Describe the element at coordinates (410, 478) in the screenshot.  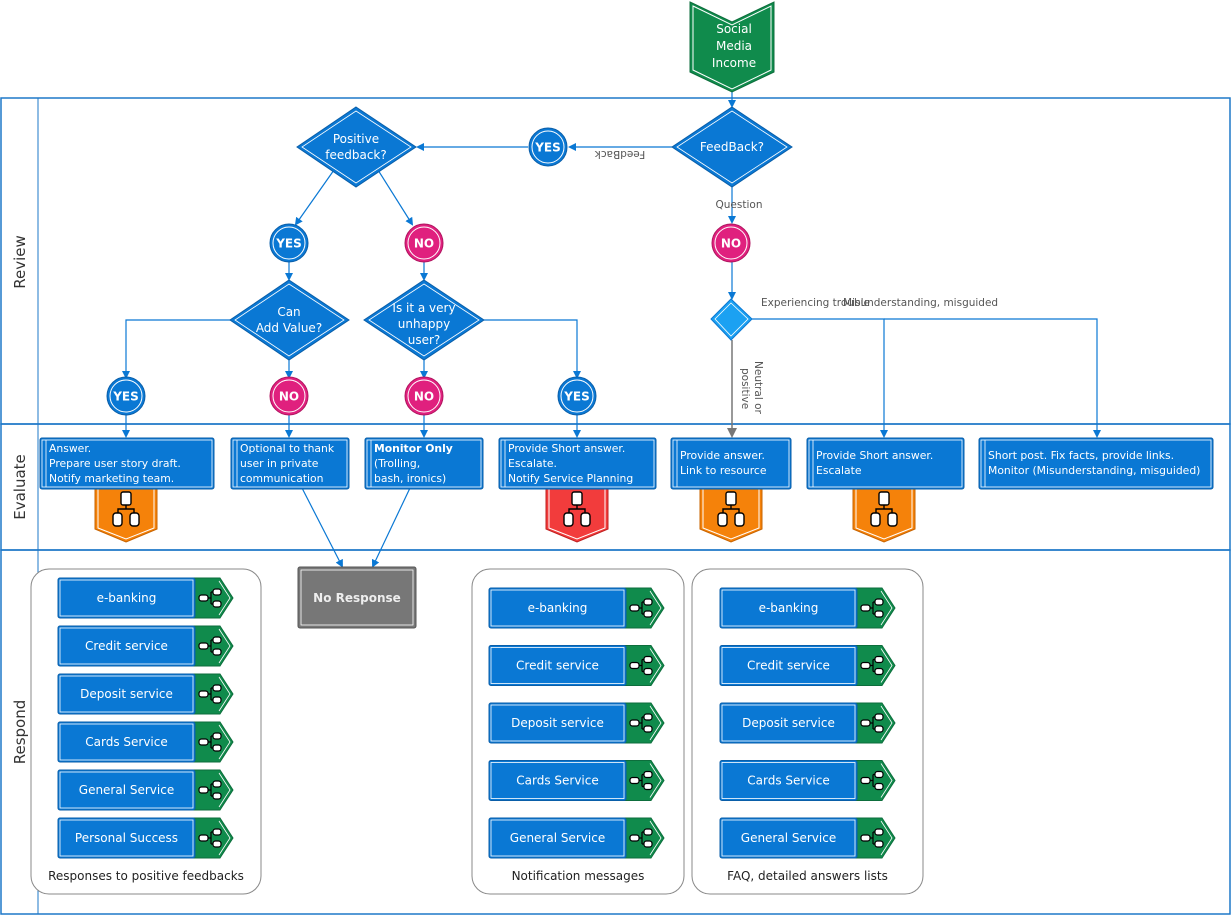
I see `evaluate-box-line: bash, ironics)` at that location.